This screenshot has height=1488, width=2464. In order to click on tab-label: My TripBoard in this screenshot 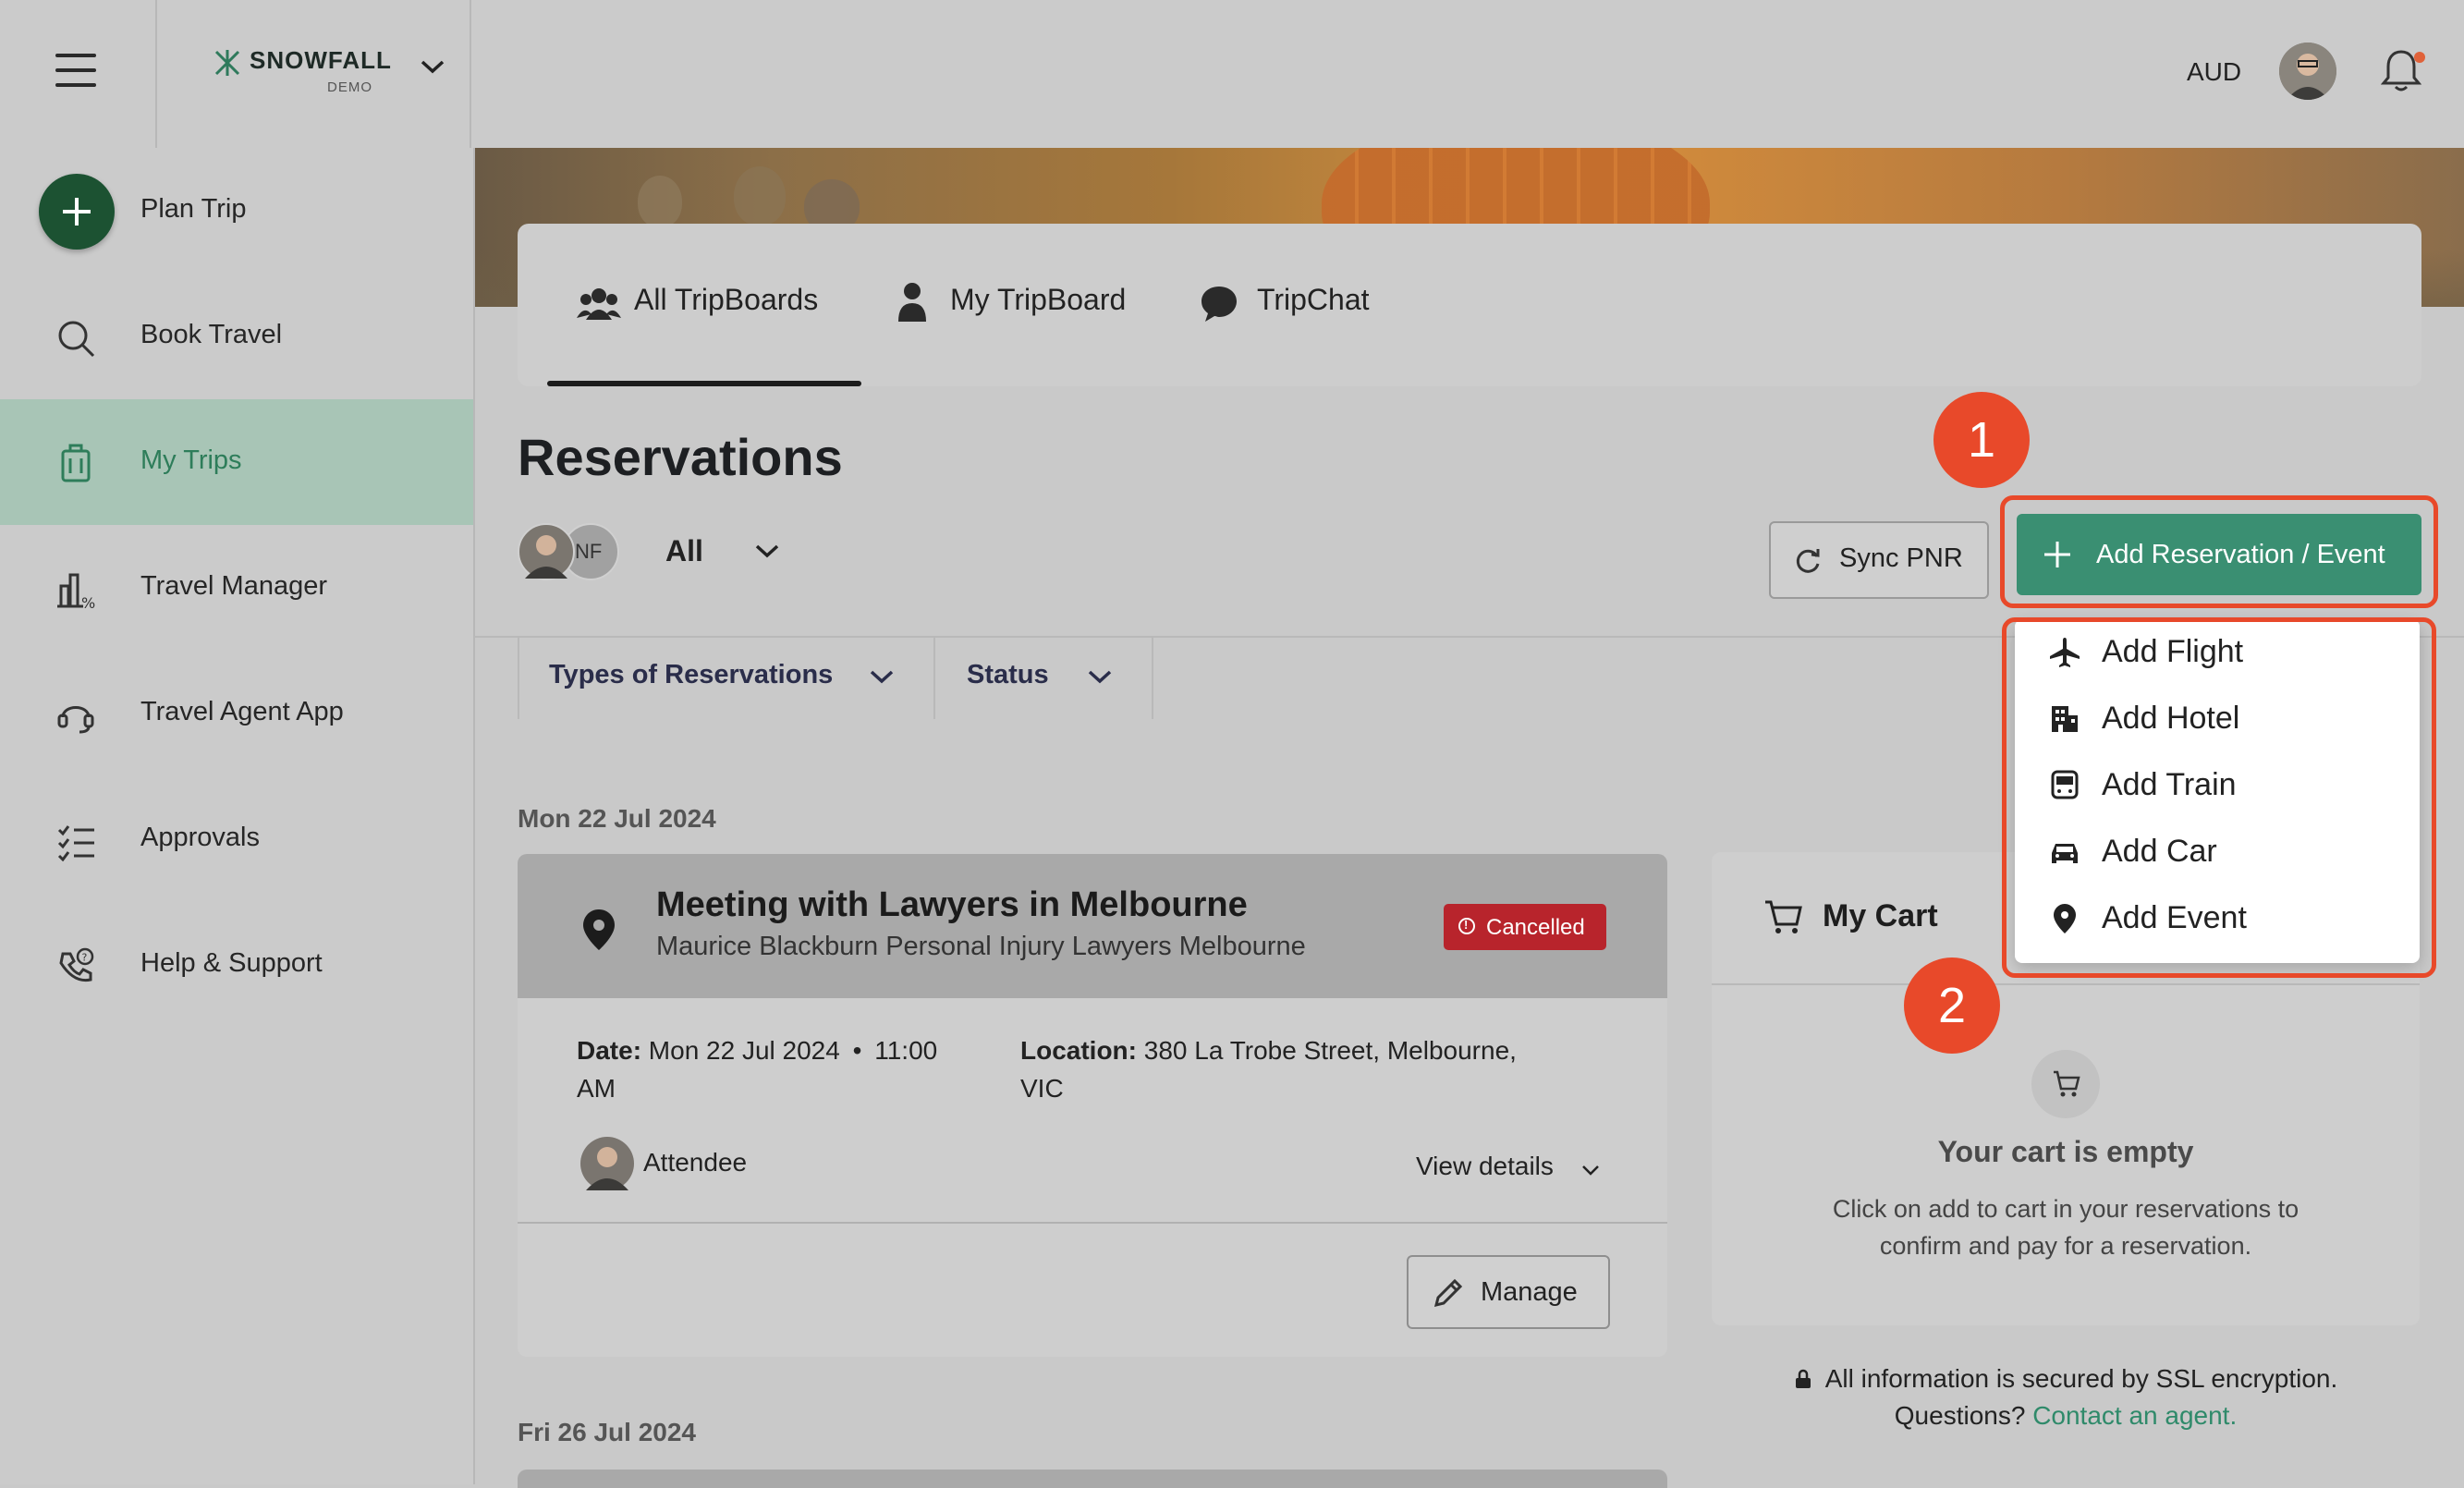, I will do `click(1038, 299)`.